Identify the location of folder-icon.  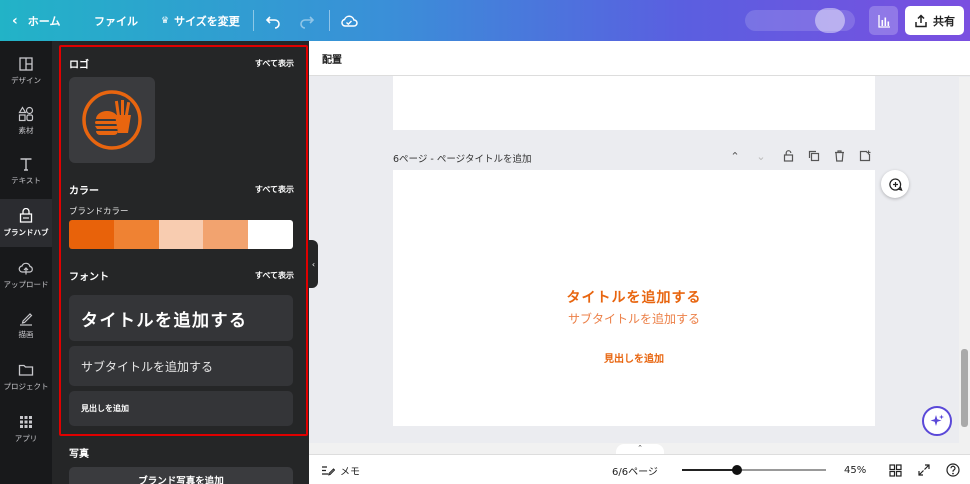
(26, 370).